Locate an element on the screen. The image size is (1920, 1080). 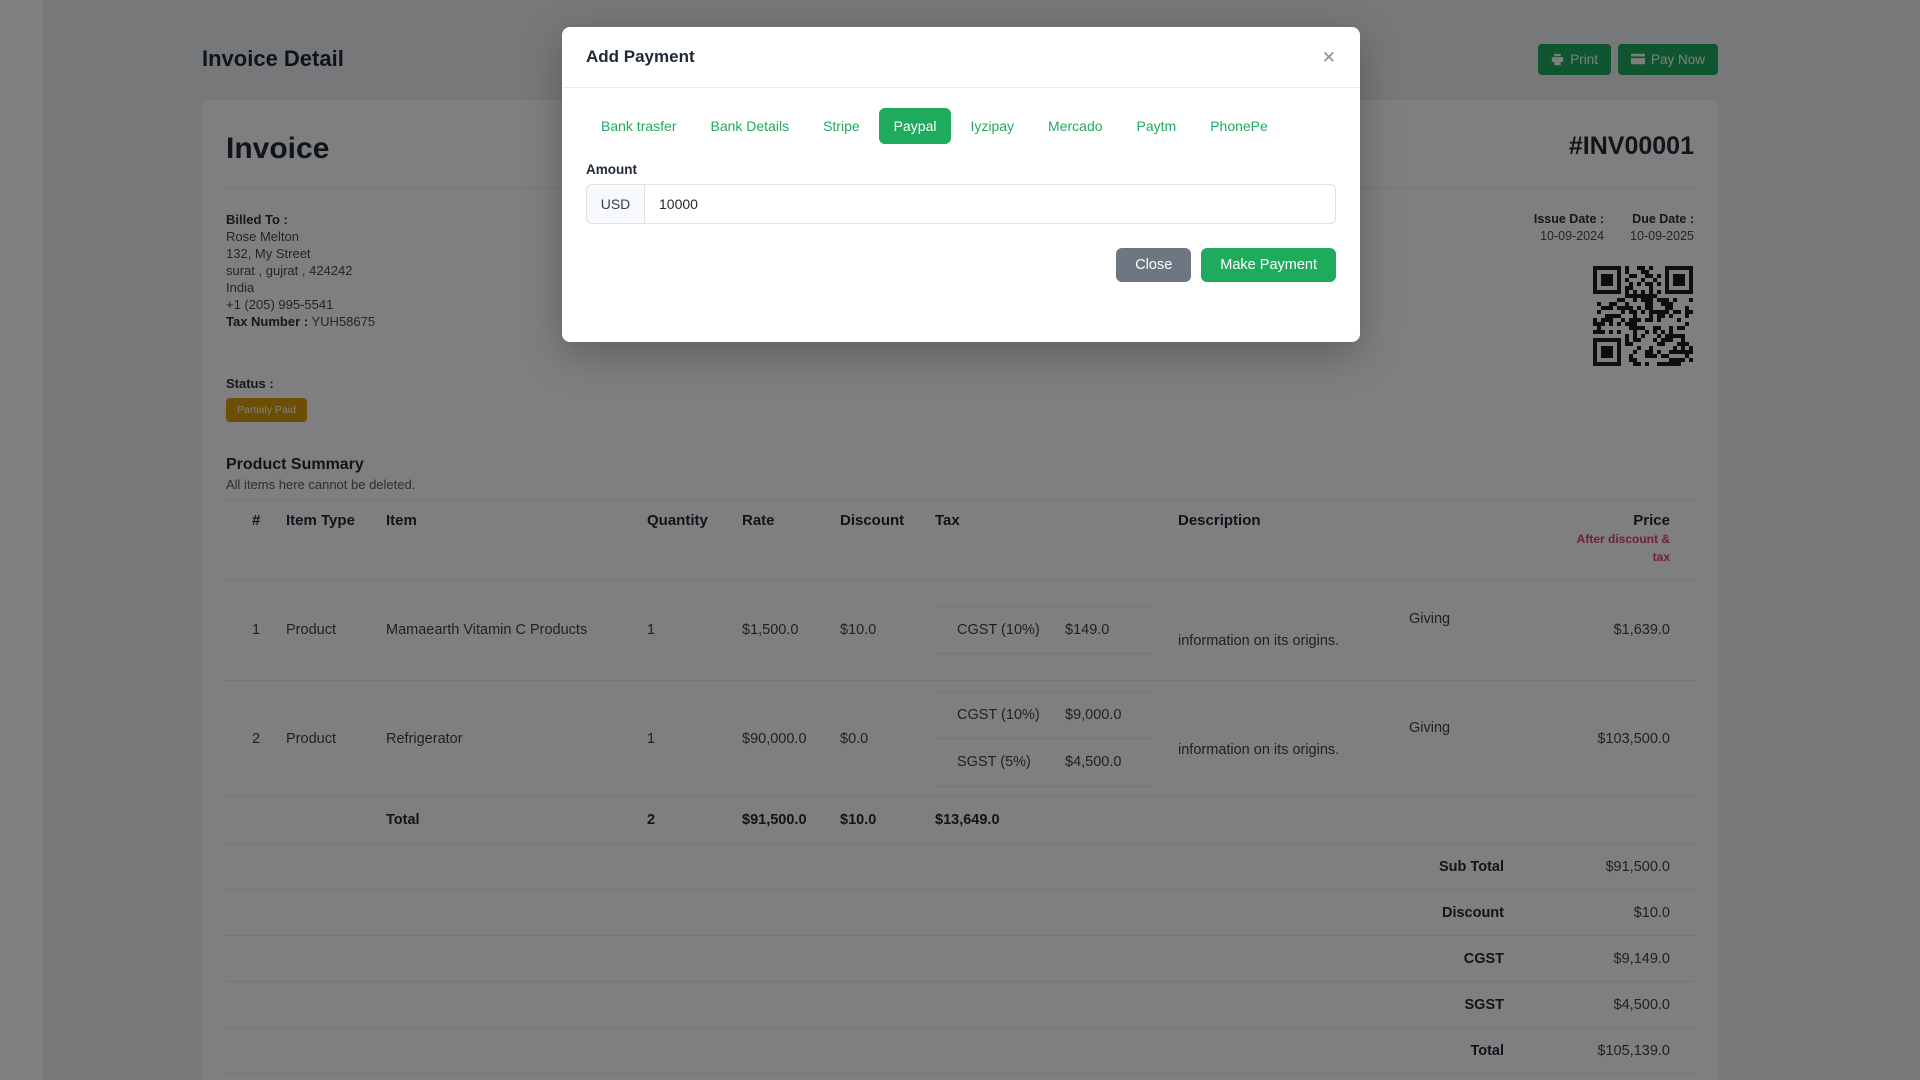
tab-stripe: Stripe is located at coordinates (841, 126).